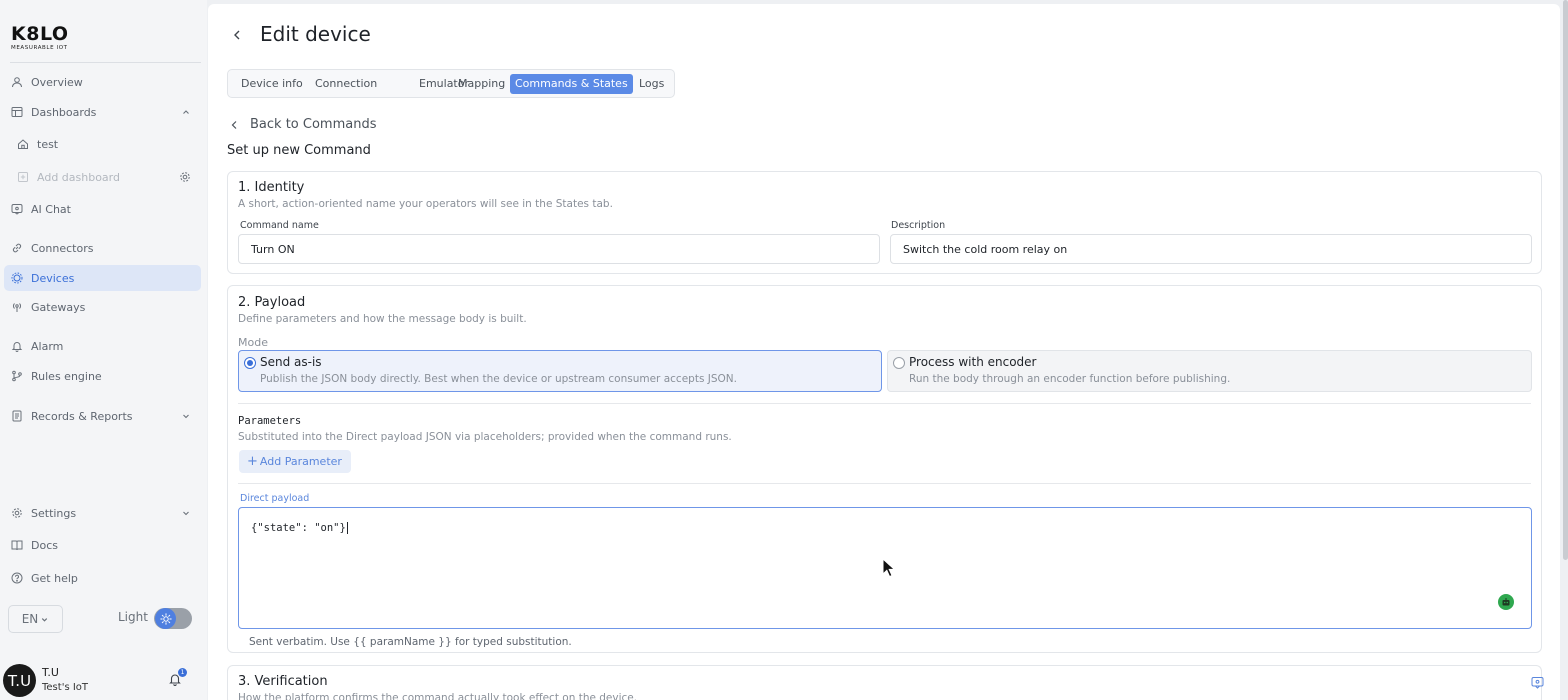  I want to click on sidebar-item-label: Dashboards, so click(64, 112).